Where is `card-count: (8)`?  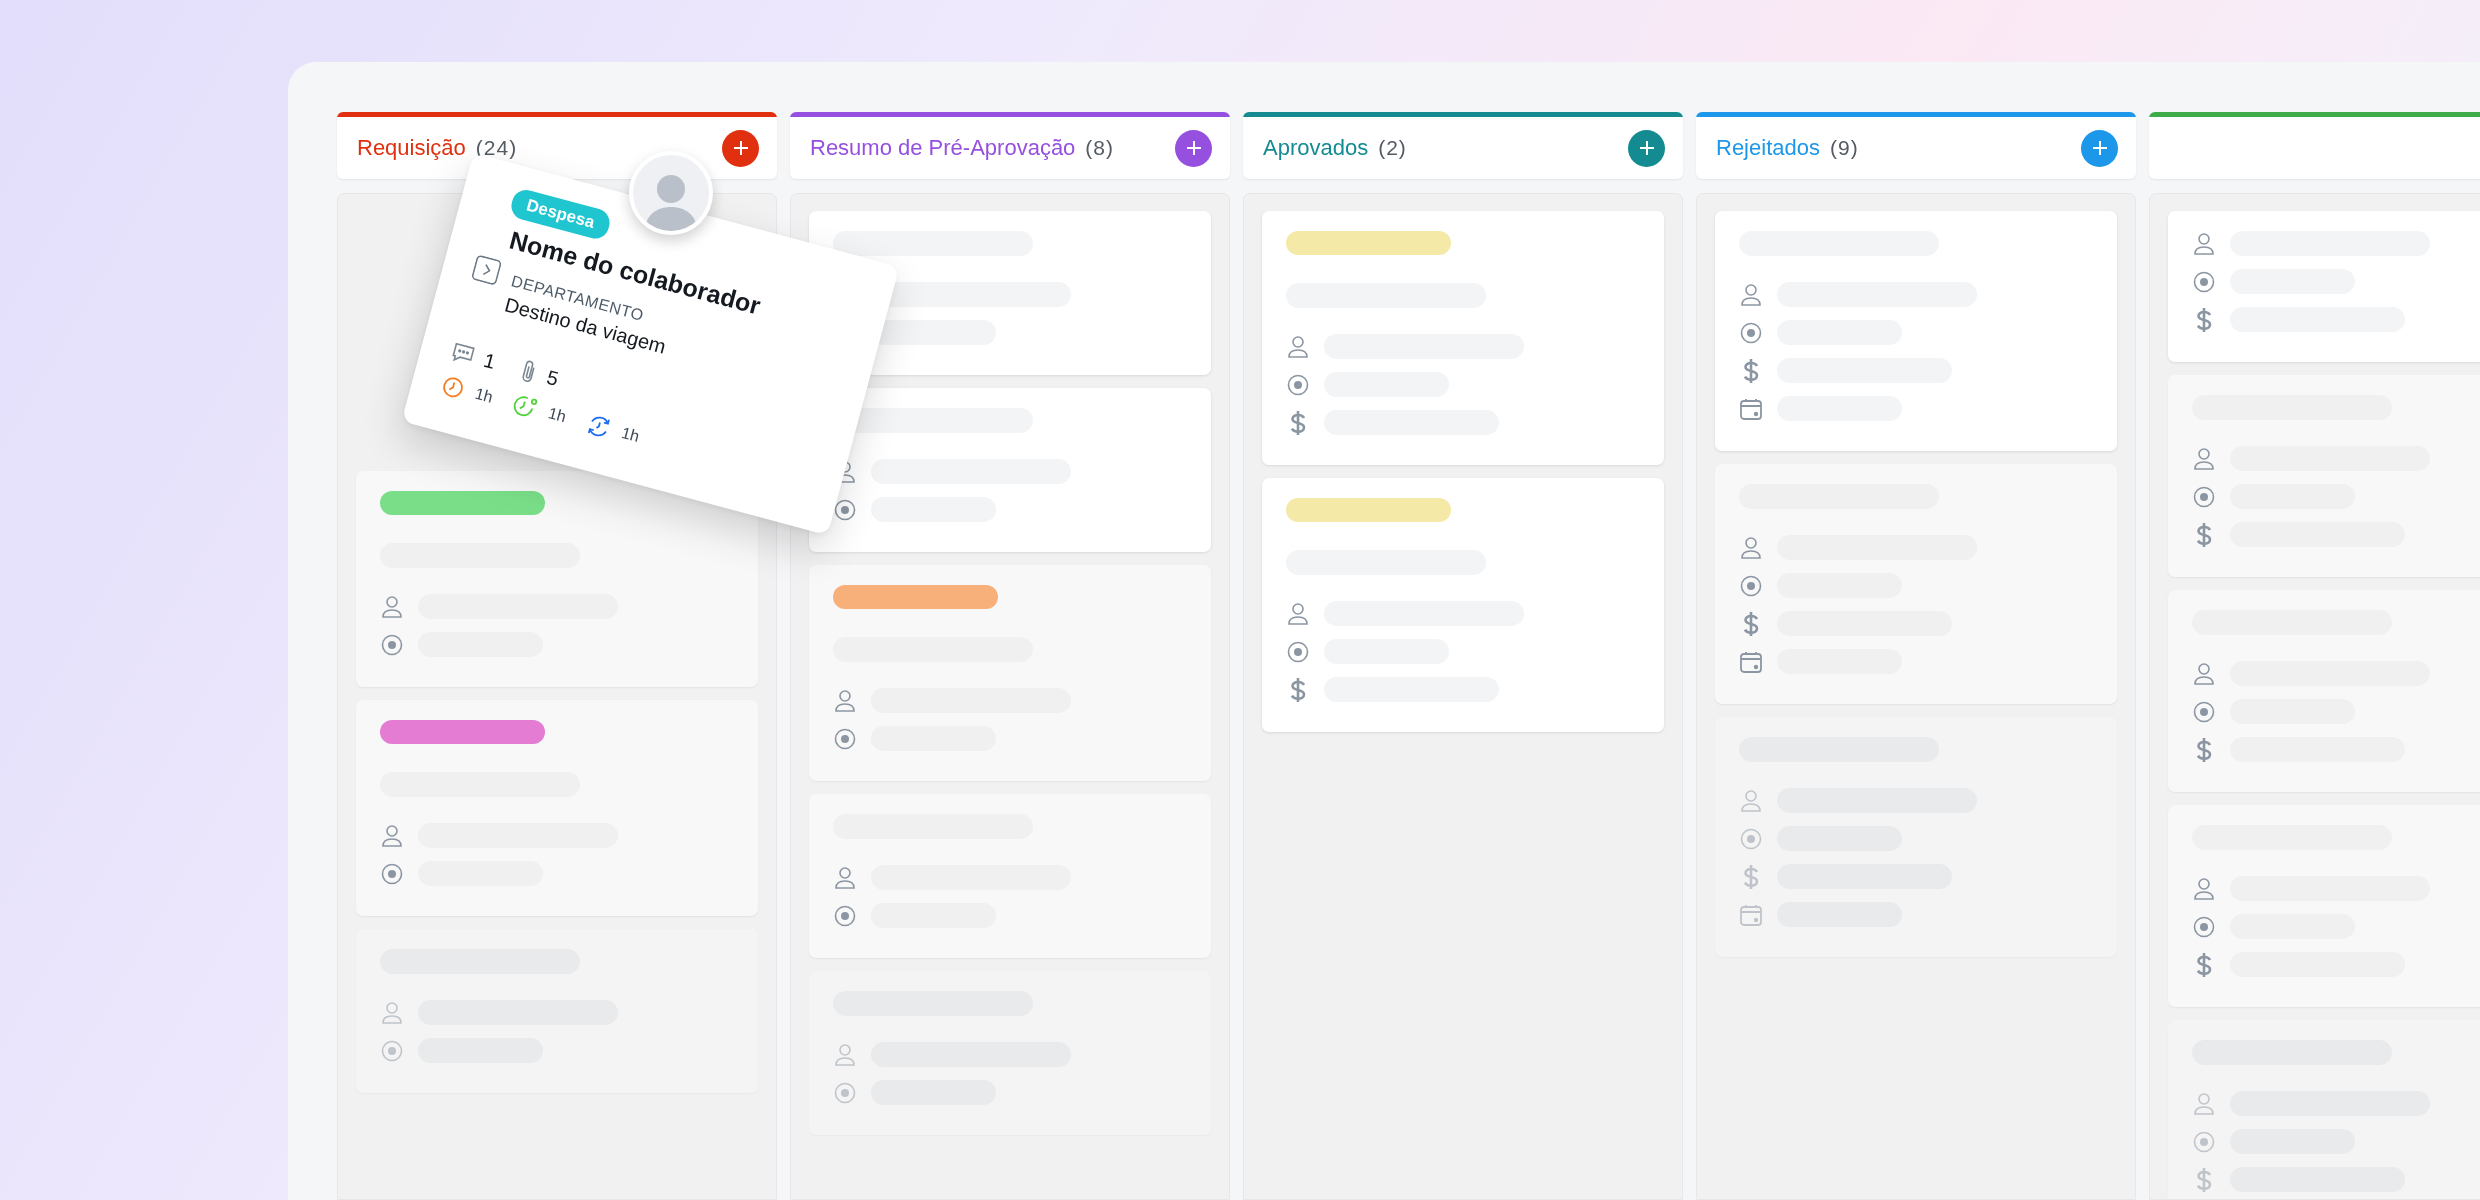 card-count: (8) is located at coordinates (1100, 148).